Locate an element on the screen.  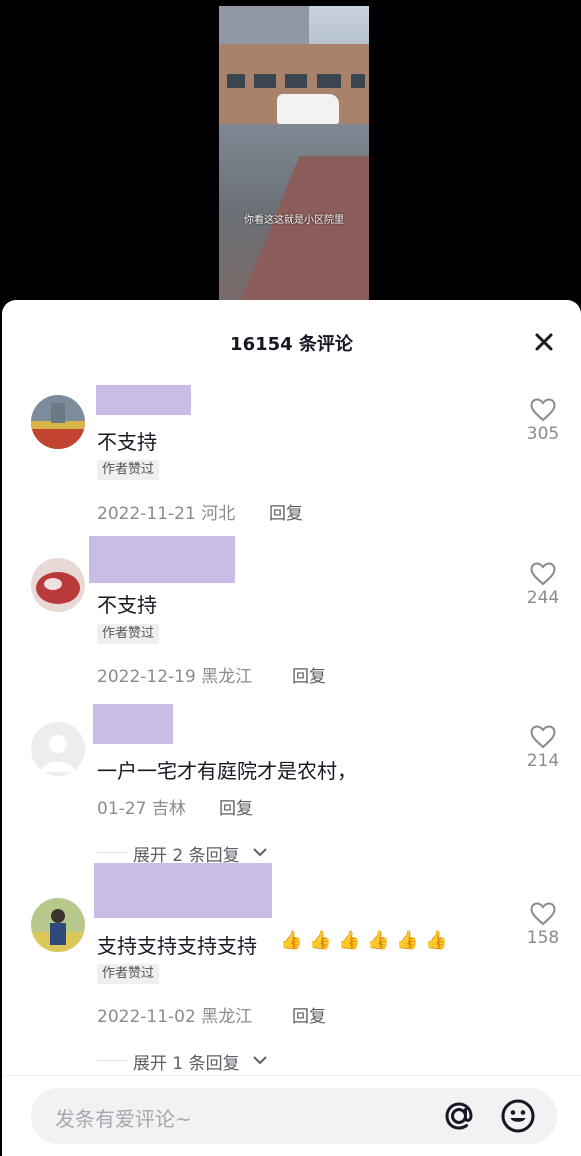
close-button is located at coordinates (544, 342).